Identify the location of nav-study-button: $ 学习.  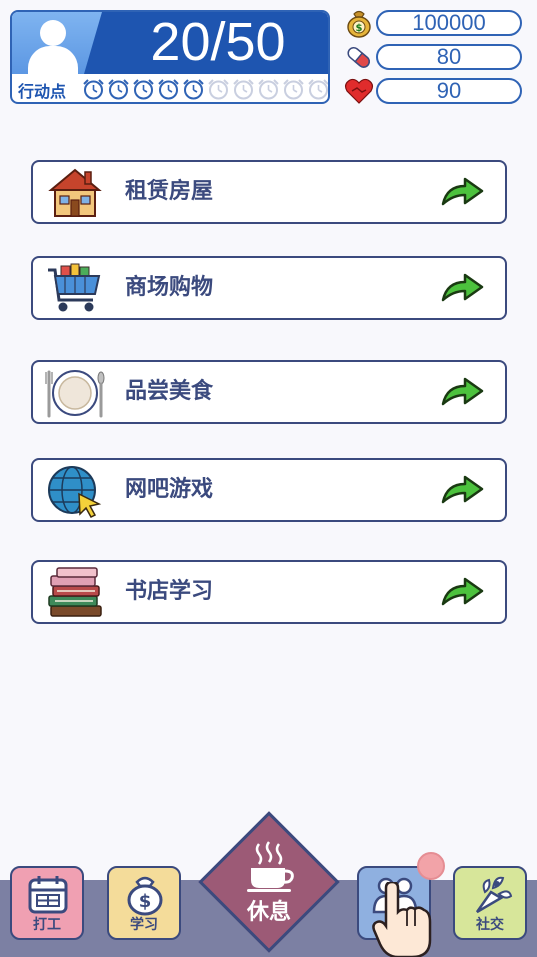
(144, 903).